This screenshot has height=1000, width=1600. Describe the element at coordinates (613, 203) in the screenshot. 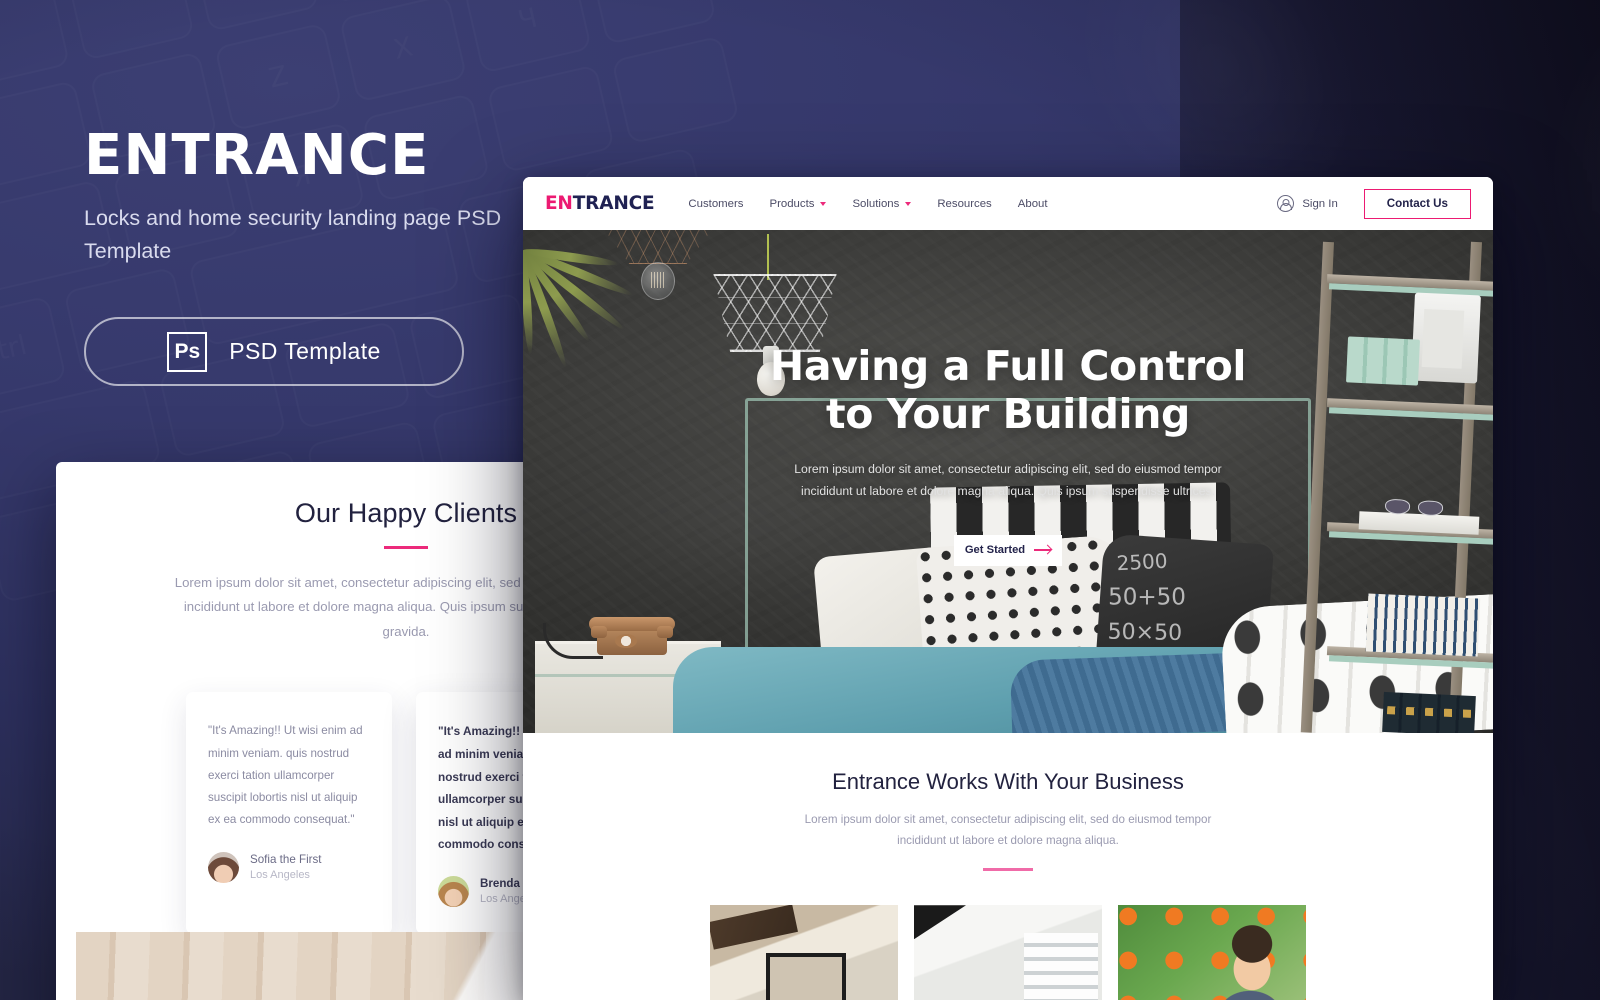

I see `logo-text-second: TRANCE` at that location.